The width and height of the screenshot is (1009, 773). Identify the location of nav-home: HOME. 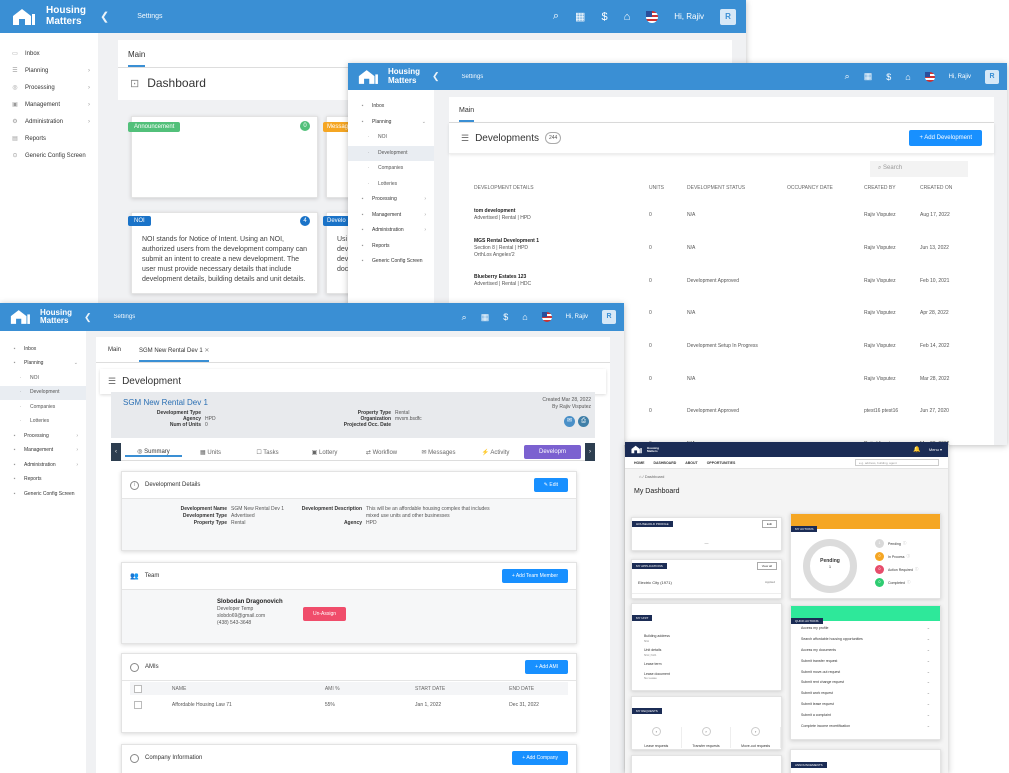
(639, 463).